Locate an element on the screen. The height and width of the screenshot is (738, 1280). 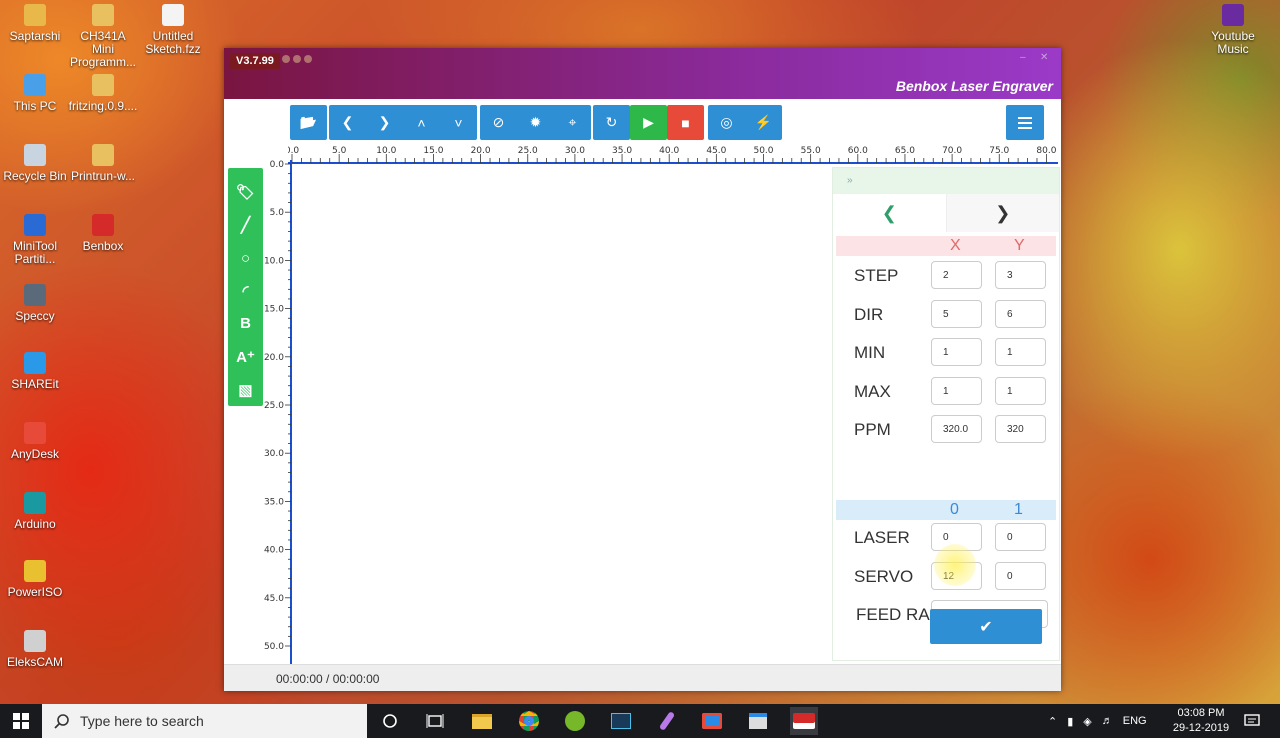
desktop-icon: PowerISO is located at coordinates (35, 579).